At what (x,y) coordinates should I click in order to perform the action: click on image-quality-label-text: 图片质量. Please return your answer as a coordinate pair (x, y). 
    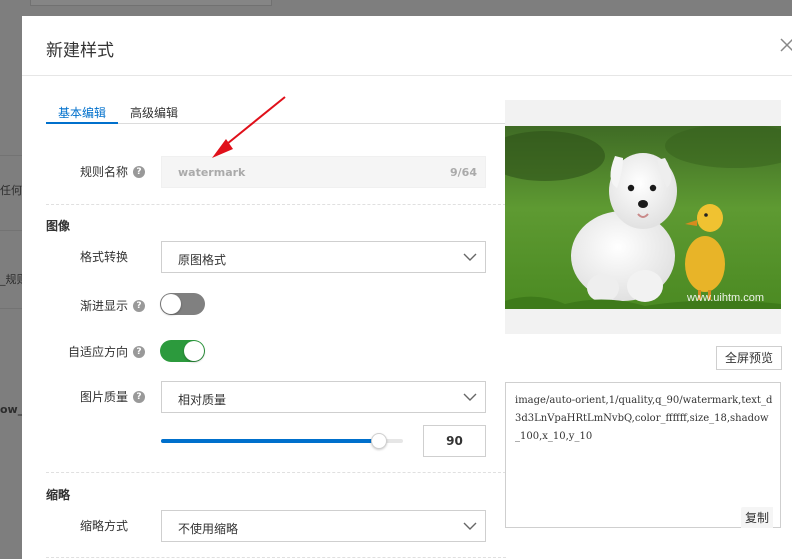
    Looking at the image, I should click on (104, 397).